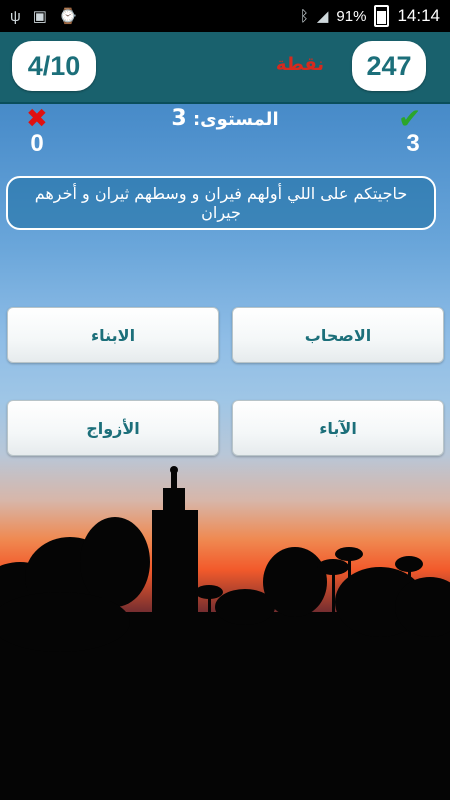  What do you see at coordinates (68, 16) in the screenshot?
I see `watch-icon: ⌚` at bounding box center [68, 16].